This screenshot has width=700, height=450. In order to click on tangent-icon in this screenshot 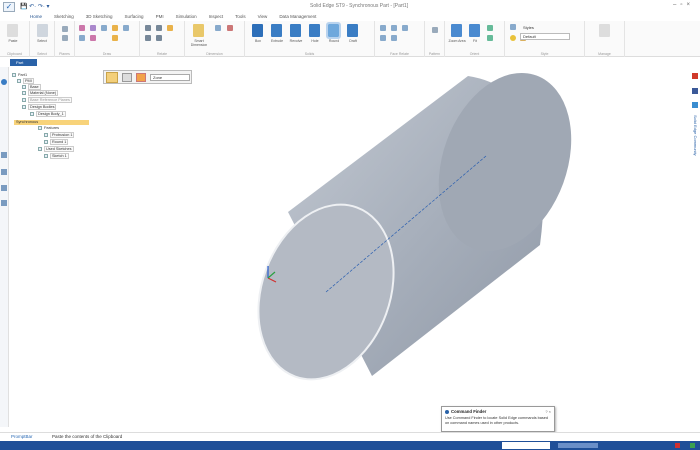, I will do `click(394, 38)`.